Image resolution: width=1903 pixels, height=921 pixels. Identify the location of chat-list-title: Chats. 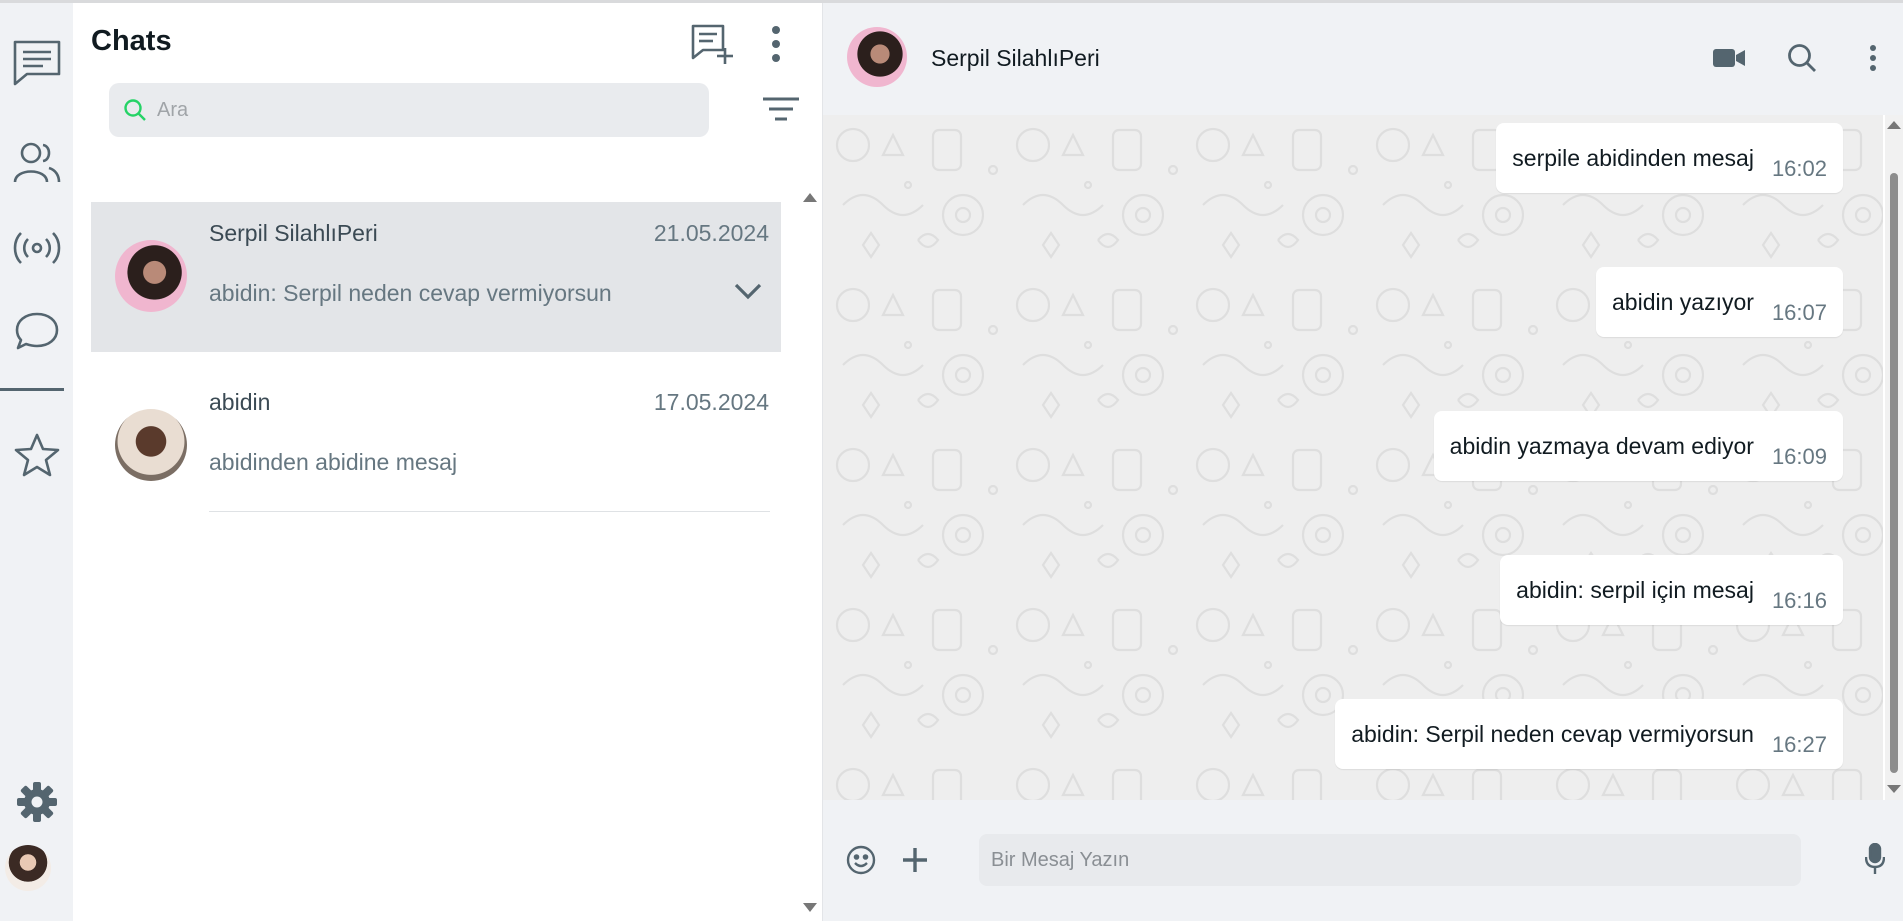
(131, 41).